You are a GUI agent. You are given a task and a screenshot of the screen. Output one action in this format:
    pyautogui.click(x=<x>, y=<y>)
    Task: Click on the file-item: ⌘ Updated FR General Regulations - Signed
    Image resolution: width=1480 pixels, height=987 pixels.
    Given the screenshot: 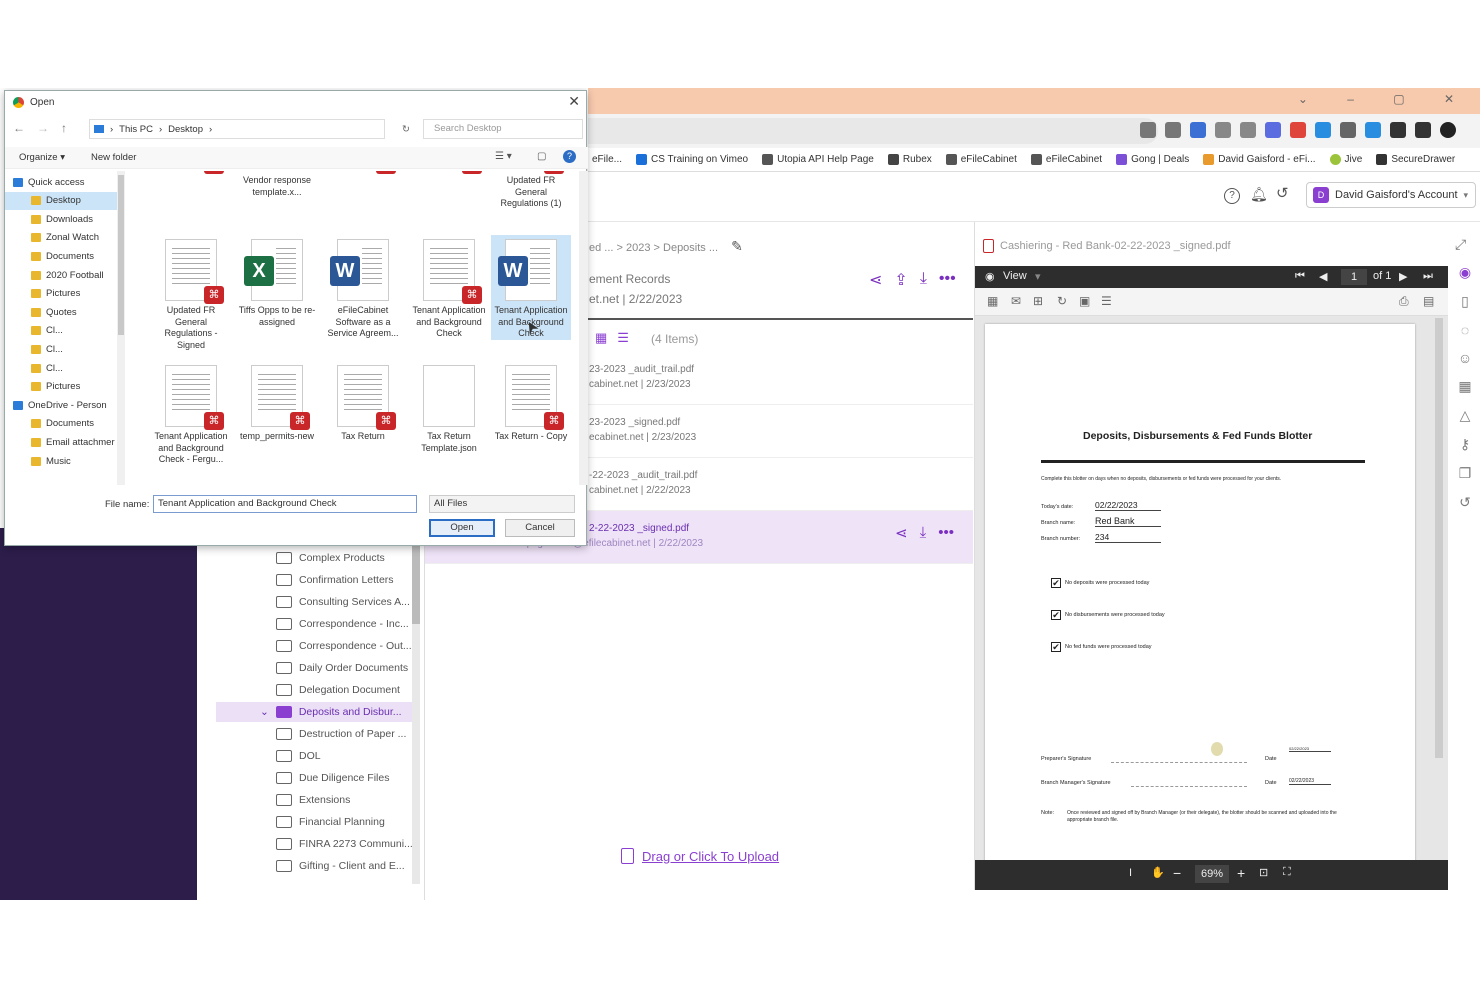 What is the action you would take?
    pyautogui.click(x=191, y=293)
    